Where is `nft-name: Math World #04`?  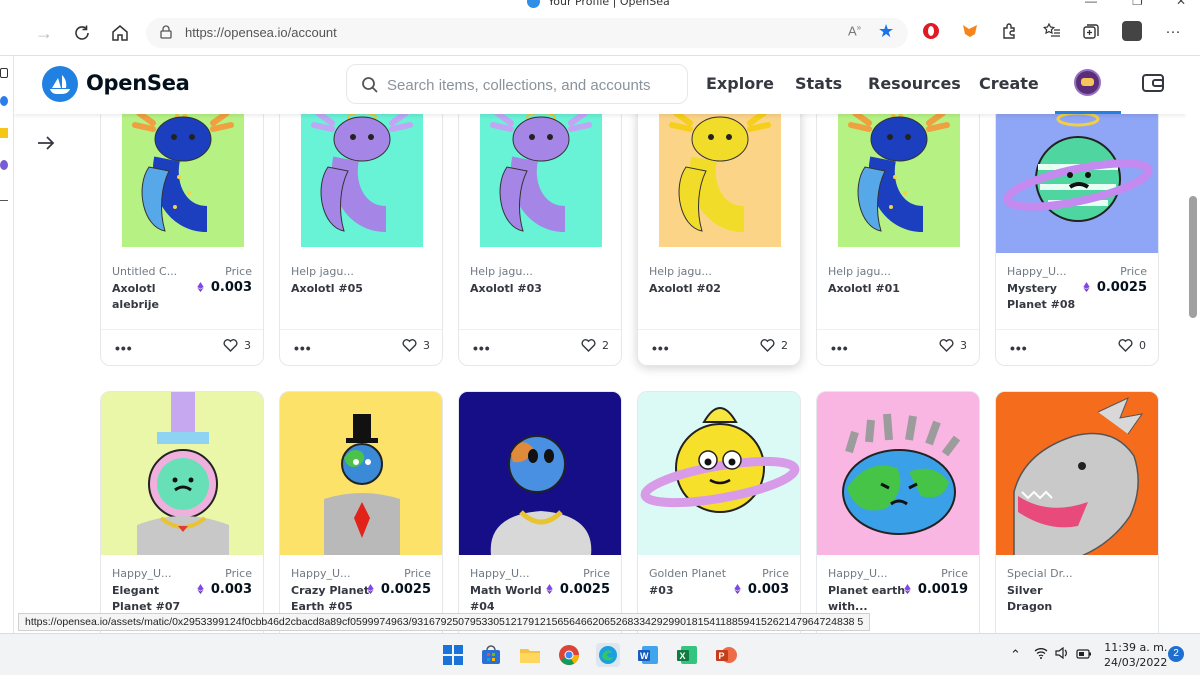 nft-name: Math World #04 is located at coordinates (510, 599).